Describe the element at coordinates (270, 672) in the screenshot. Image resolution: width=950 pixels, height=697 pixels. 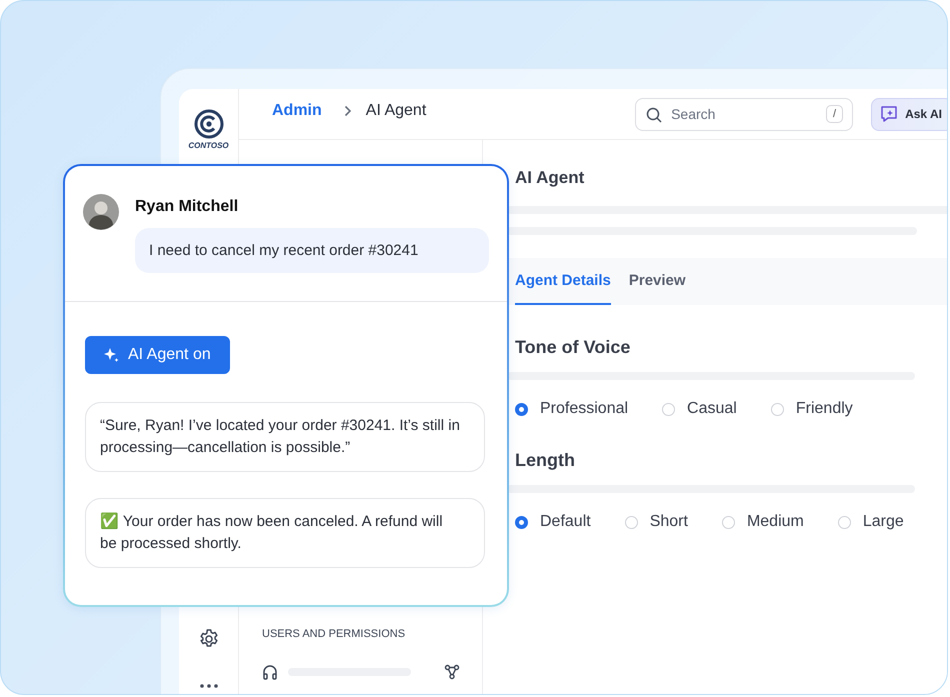
I see `headphones-icon` at that location.